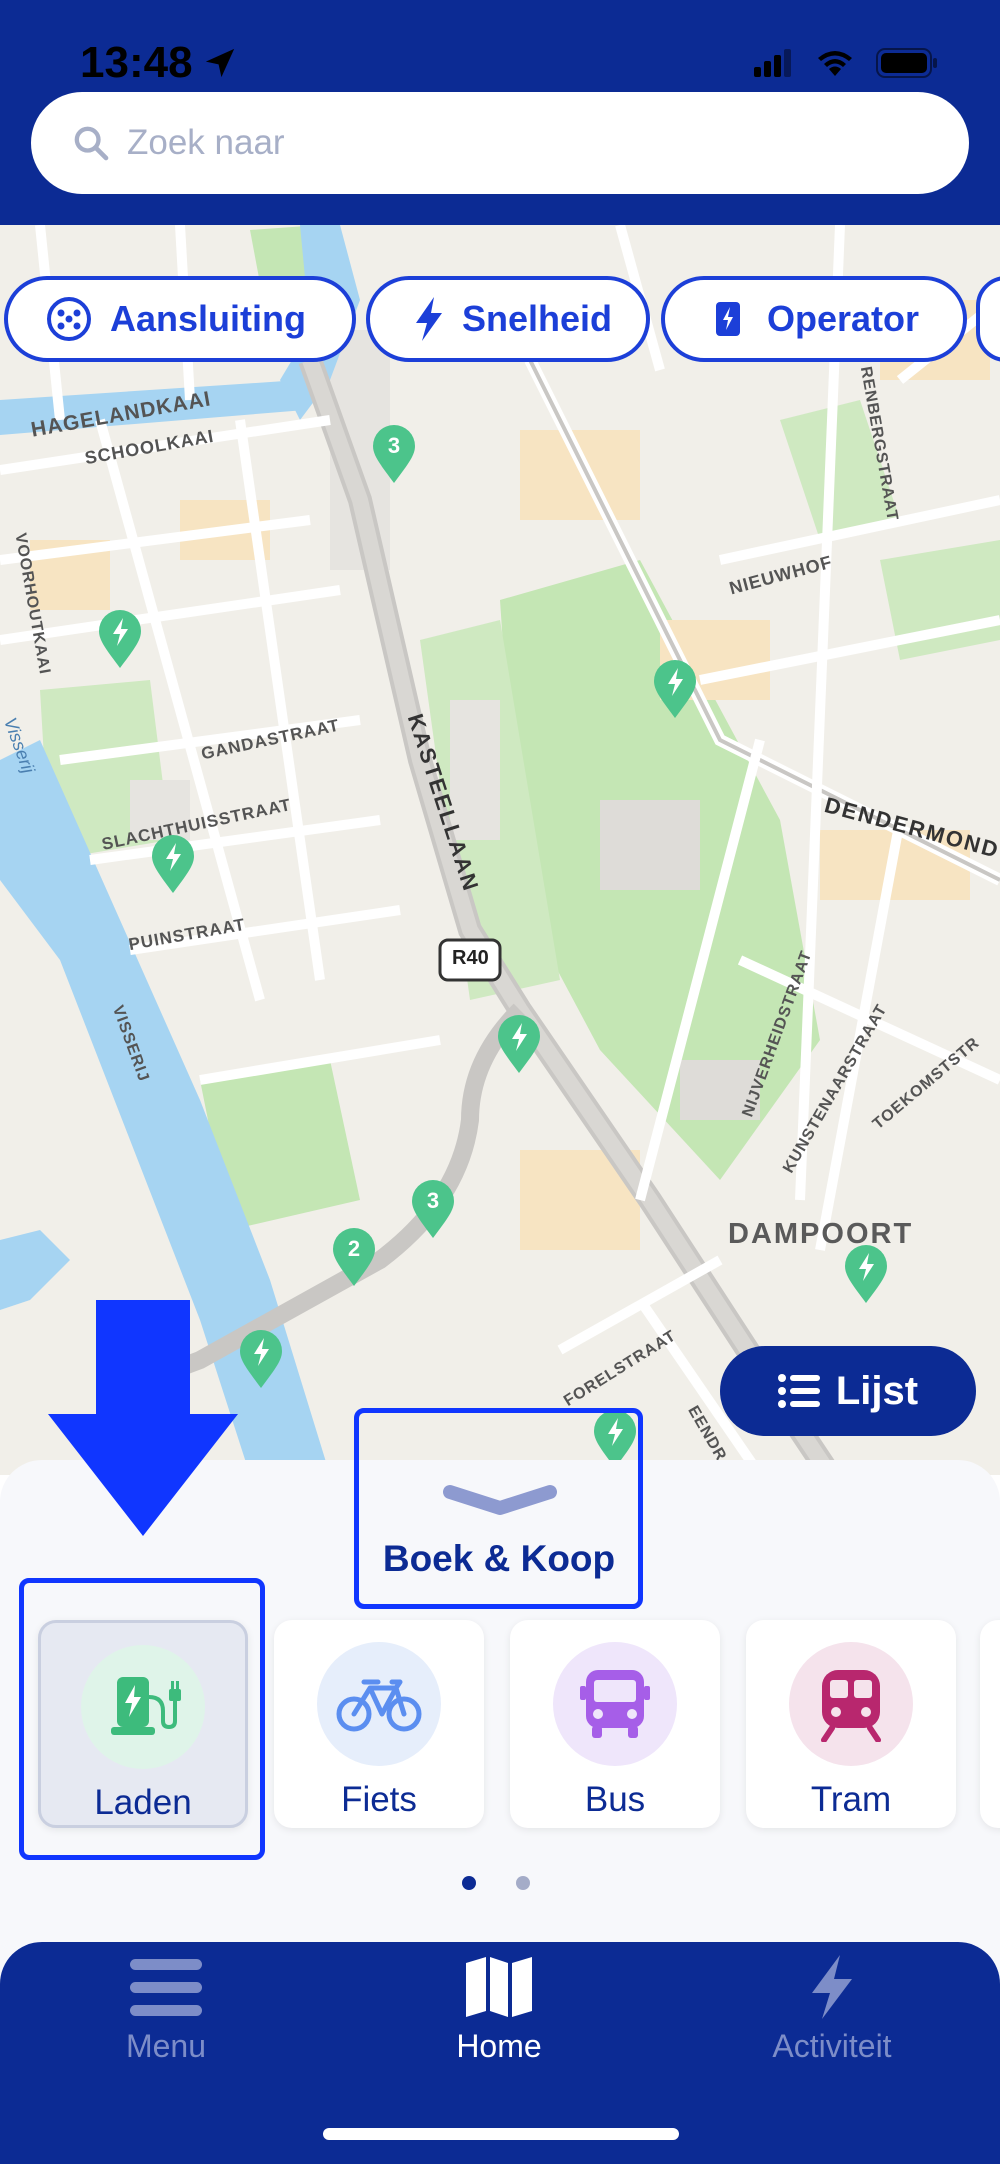 Image resolution: width=1000 pixels, height=2164 pixels. I want to click on street-label: Visserij, so click(19, 745).